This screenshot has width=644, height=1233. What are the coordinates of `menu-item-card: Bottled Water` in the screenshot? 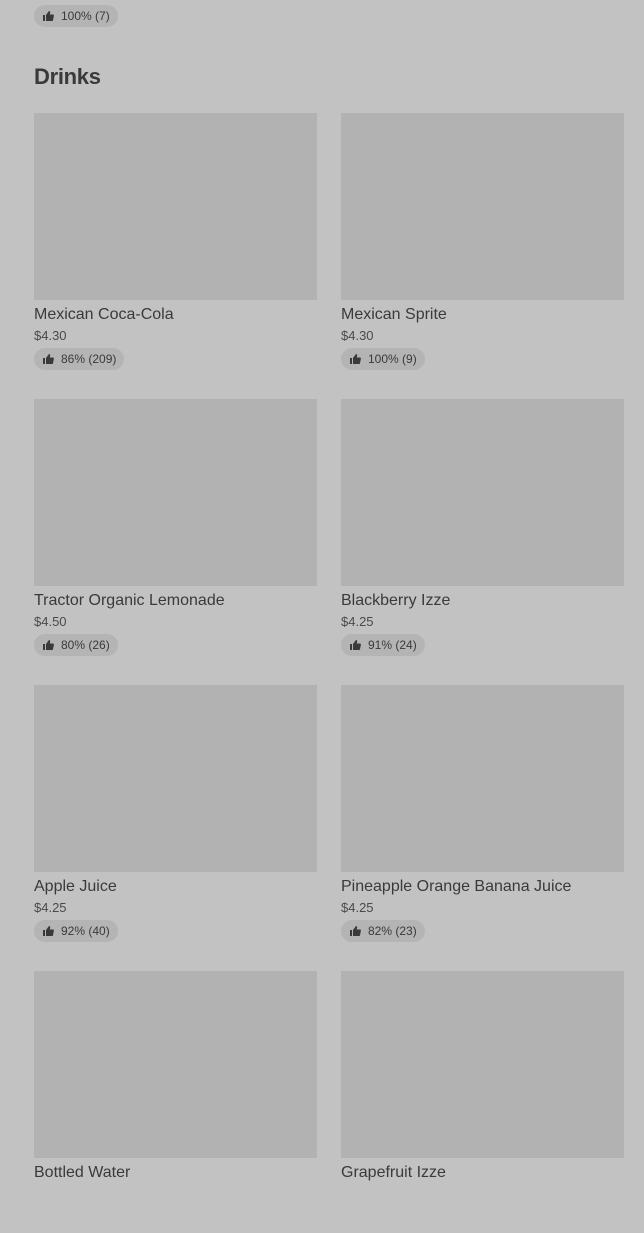 It's located at (175, 1102).